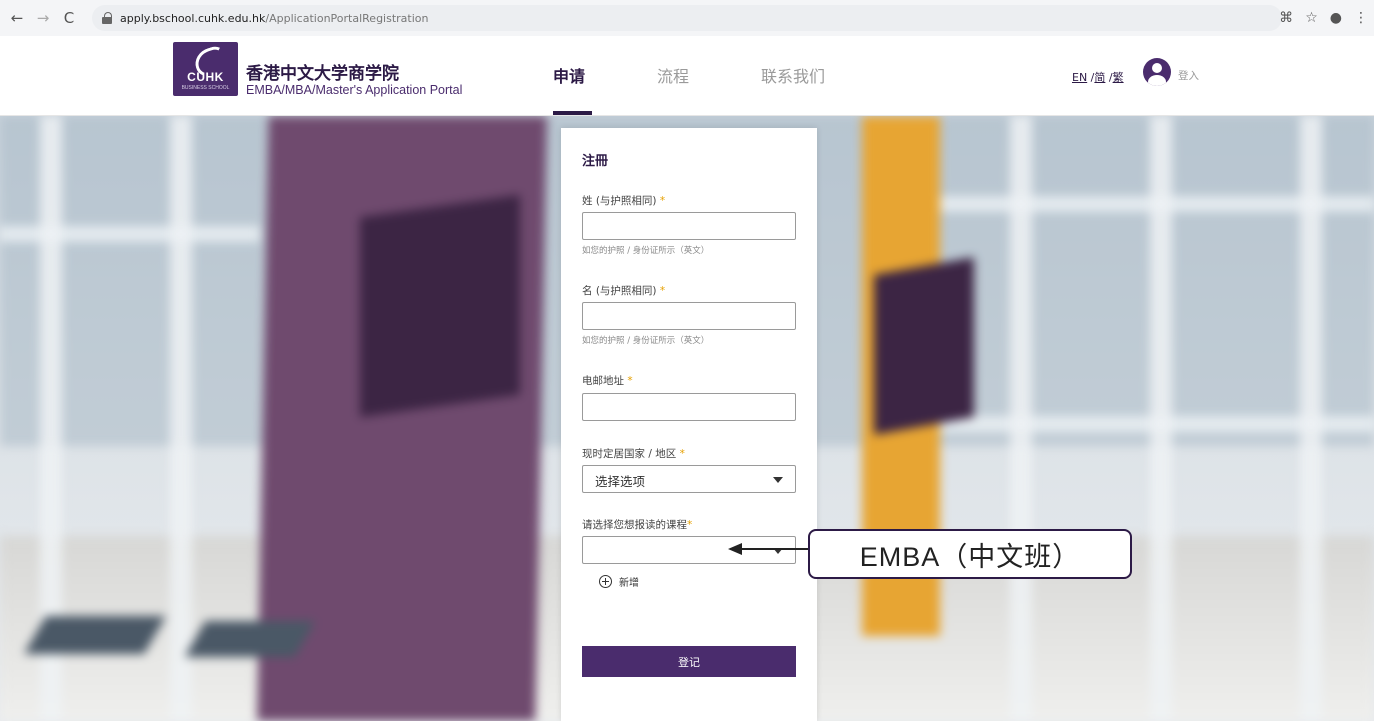 This screenshot has height=721, width=1374. What do you see at coordinates (673, 75) in the screenshot?
I see `nav-process: 流程` at bounding box center [673, 75].